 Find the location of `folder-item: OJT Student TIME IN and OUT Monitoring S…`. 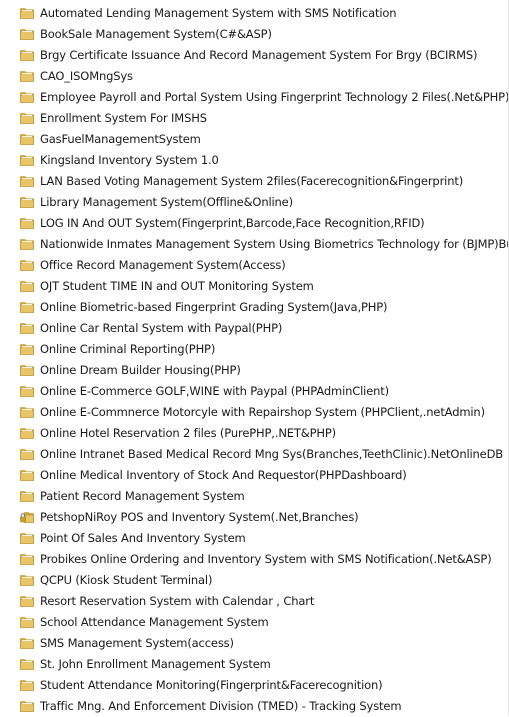

folder-item: OJT Student TIME IN and OUT Monitoring S… is located at coordinates (254, 286).